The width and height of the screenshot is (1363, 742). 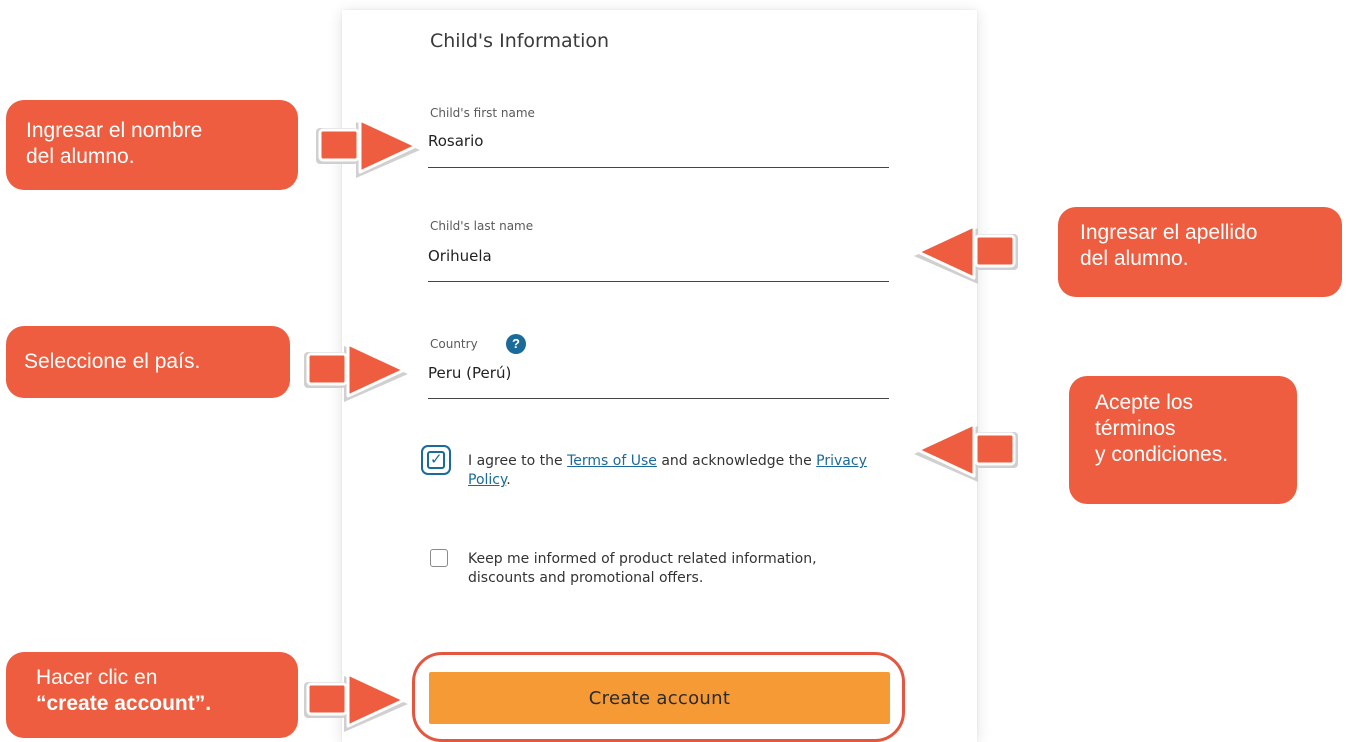 What do you see at coordinates (1183, 440) in the screenshot?
I see `callout-terms: Acepte los términos y condiciones.` at bounding box center [1183, 440].